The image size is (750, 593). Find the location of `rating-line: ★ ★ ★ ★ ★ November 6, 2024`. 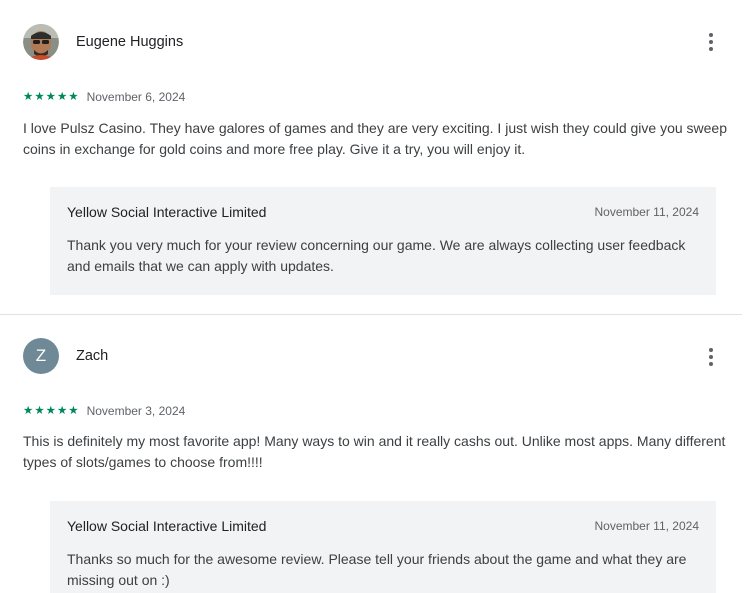

rating-line: ★ ★ ★ ★ ★ November 6, 2024 is located at coordinates (104, 97).